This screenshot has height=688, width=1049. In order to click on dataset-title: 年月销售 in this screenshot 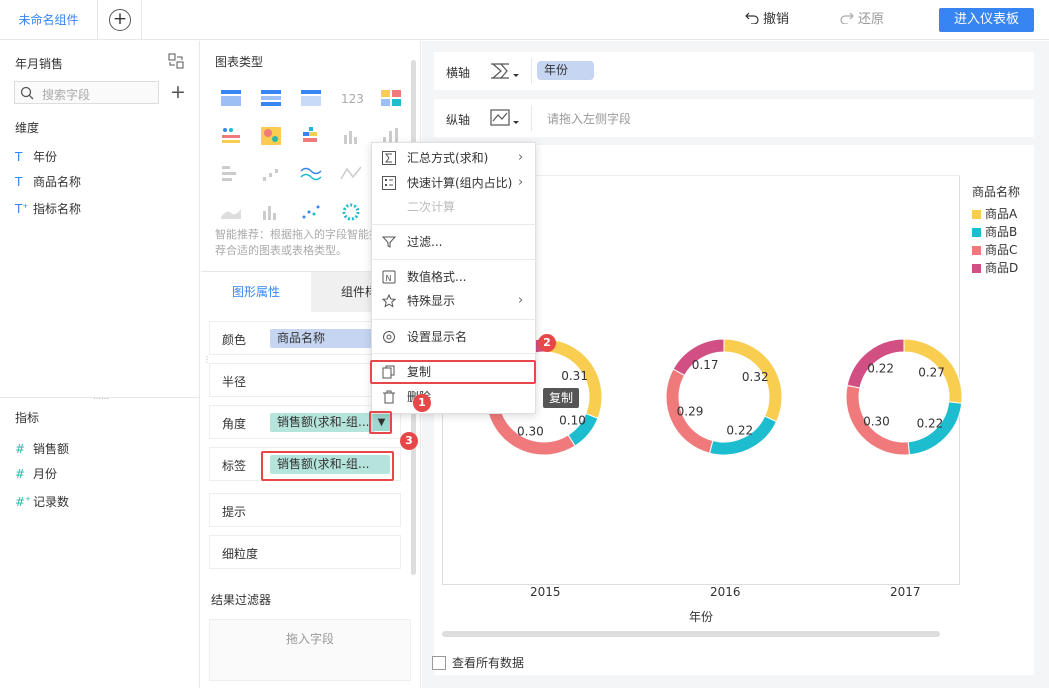, I will do `click(39, 64)`.